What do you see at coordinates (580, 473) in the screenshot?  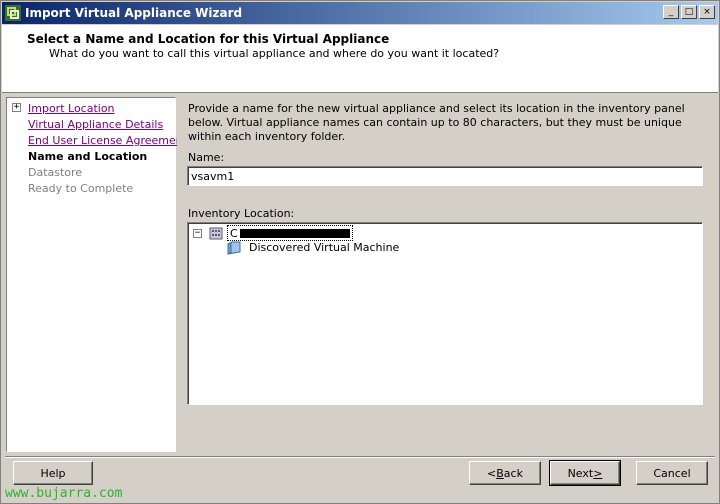 I see `next-label: Next` at bounding box center [580, 473].